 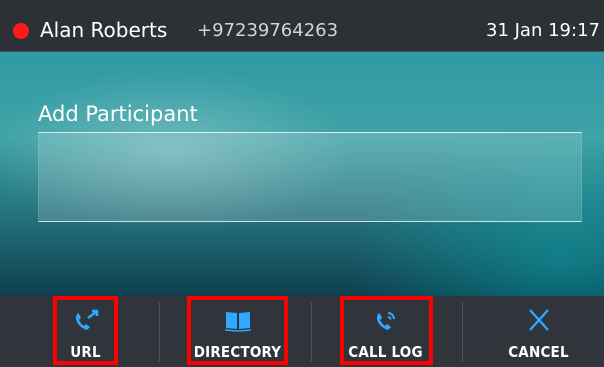 What do you see at coordinates (85, 330) in the screenshot?
I see `url-highlight-box` at bounding box center [85, 330].